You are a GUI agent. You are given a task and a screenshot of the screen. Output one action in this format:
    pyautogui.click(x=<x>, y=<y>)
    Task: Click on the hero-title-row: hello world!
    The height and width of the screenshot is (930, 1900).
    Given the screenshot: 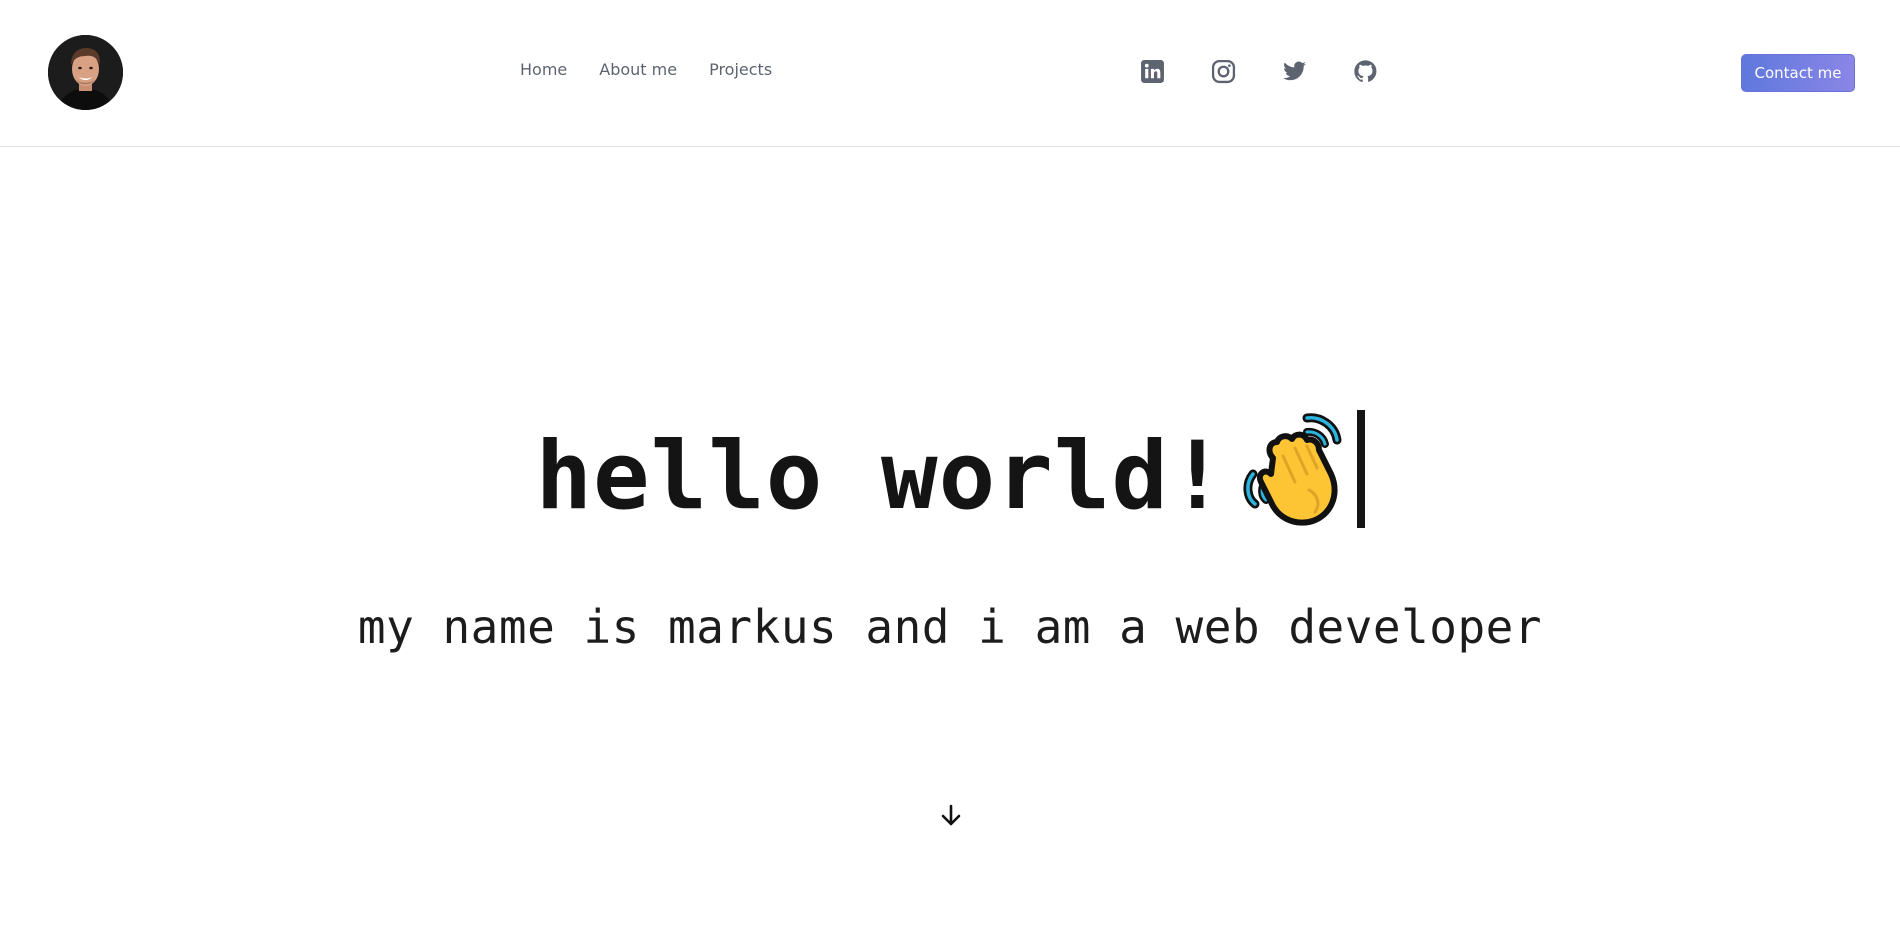 What is the action you would take?
    pyautogui.click(x=950, y=469)
    